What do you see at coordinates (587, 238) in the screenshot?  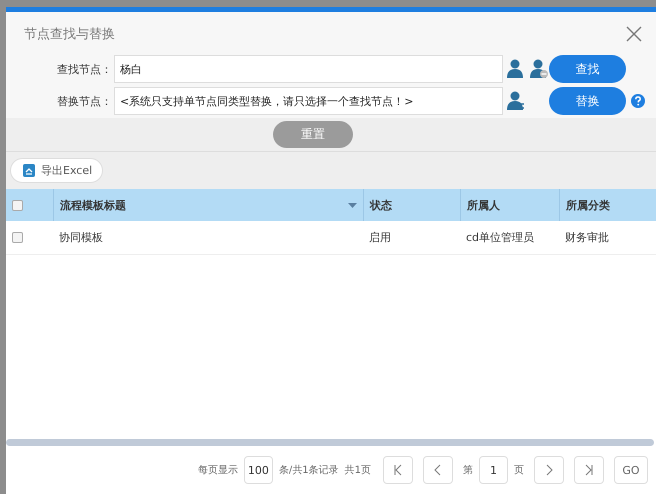 I see `table-cell-text: 财务审批` at bounding box center [587, 238].